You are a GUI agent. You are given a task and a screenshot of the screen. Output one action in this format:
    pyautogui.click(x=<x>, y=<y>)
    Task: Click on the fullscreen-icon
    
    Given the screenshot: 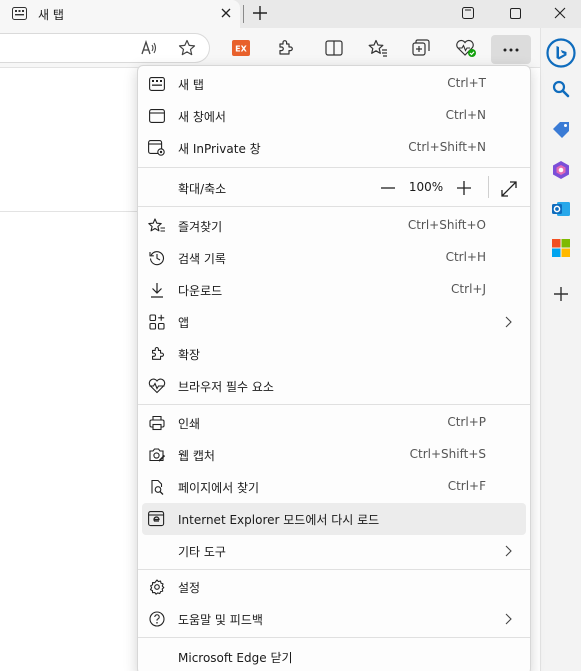 What is the action you would take?
    pyautogui.click(x=509, y=189)
    